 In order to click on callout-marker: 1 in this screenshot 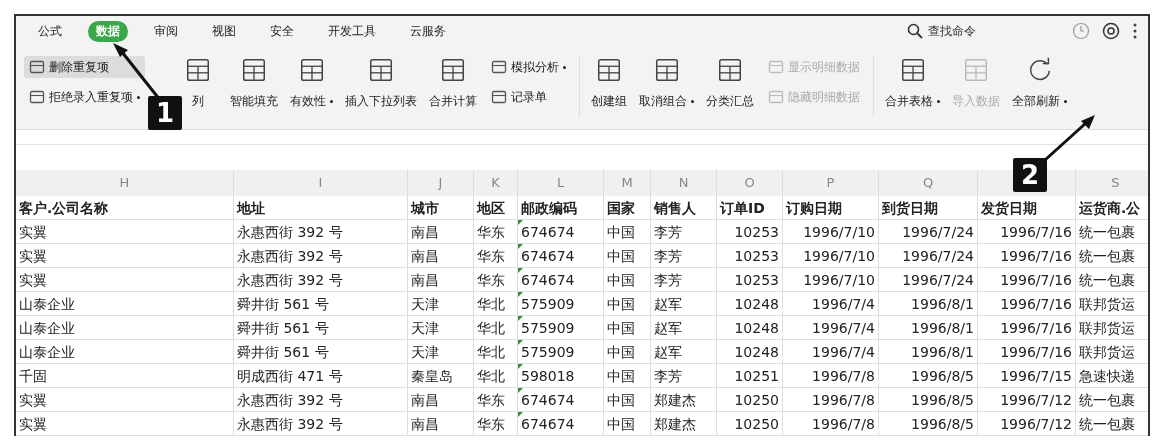, I will do `click(165, 113)`.